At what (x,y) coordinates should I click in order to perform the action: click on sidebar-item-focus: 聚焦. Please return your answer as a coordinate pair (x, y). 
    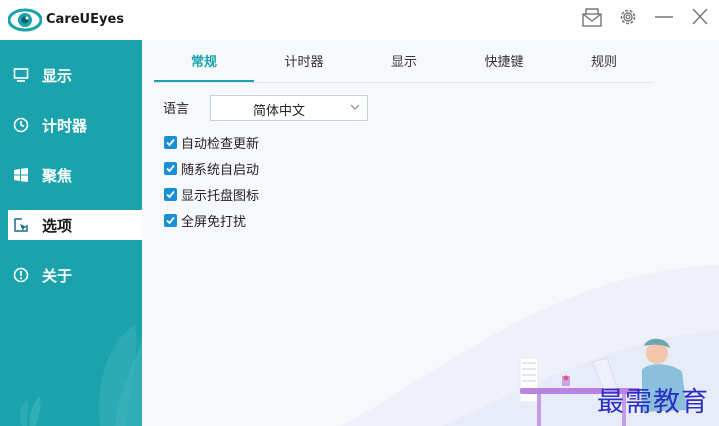
    Looking at the image, I should click on (75, 175).